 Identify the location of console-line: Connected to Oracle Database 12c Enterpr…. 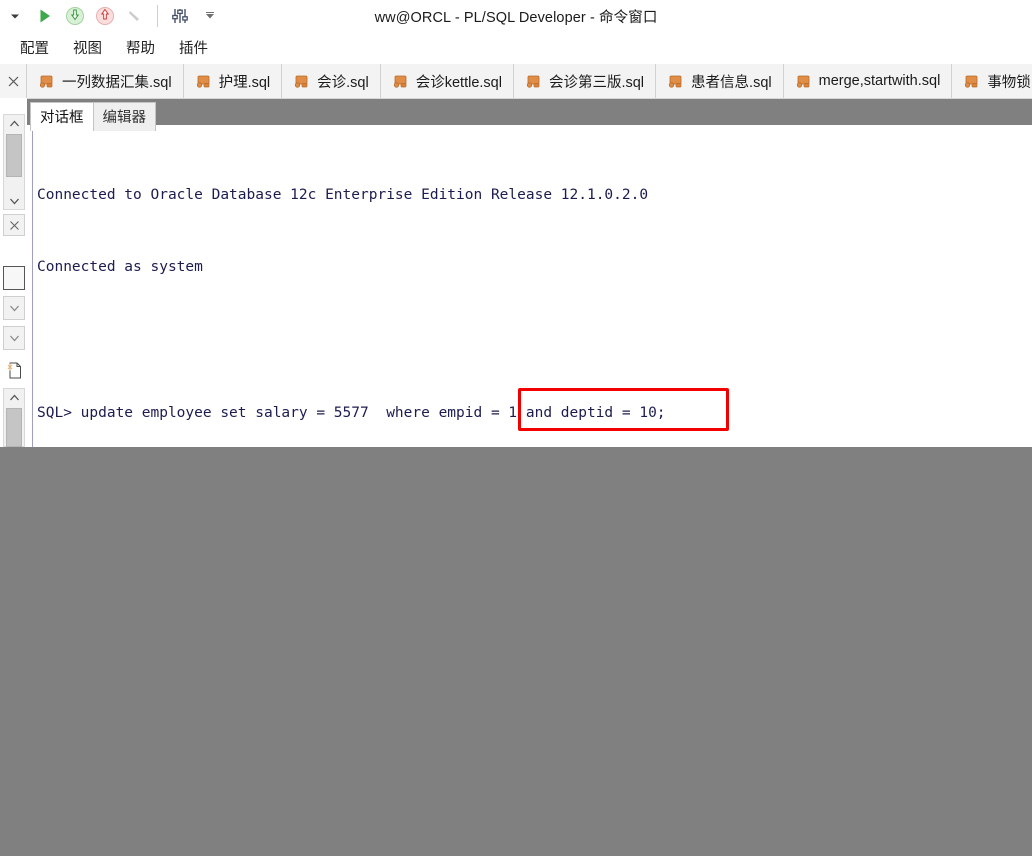
(343, 194).